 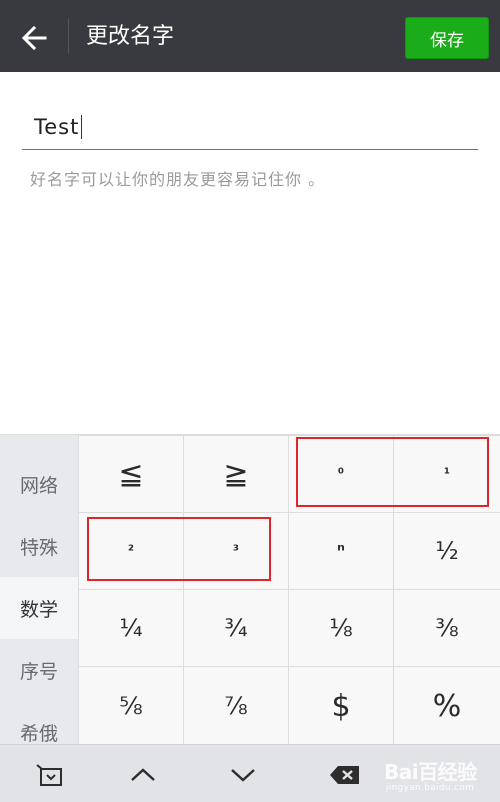 What do you see at coordinates (178, 179) in the screenshot?
I see `name-hint: 好名字可以让你的朋友更容易记住你 。` at bounding box center [178, 179].